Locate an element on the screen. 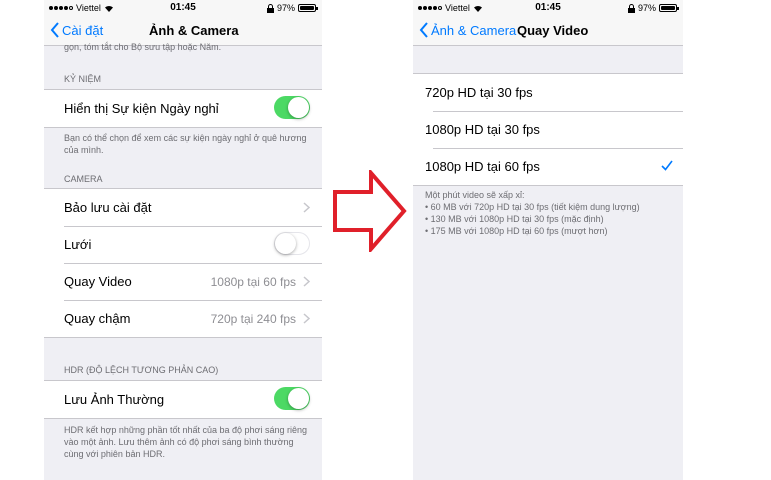 The image size is (771, 480). back-button: Ảnh & Camera is located at coordinates (467, 30).